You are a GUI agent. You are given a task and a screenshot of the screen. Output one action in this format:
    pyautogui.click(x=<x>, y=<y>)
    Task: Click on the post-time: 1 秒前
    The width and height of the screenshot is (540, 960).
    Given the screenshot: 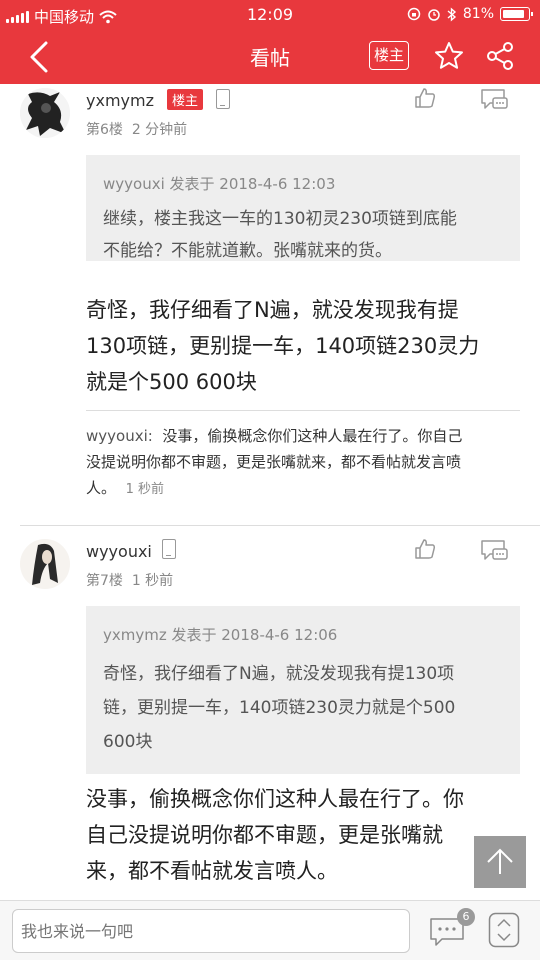 What is the action you would take?
    pyautogui.click(x=152, y=581)
    